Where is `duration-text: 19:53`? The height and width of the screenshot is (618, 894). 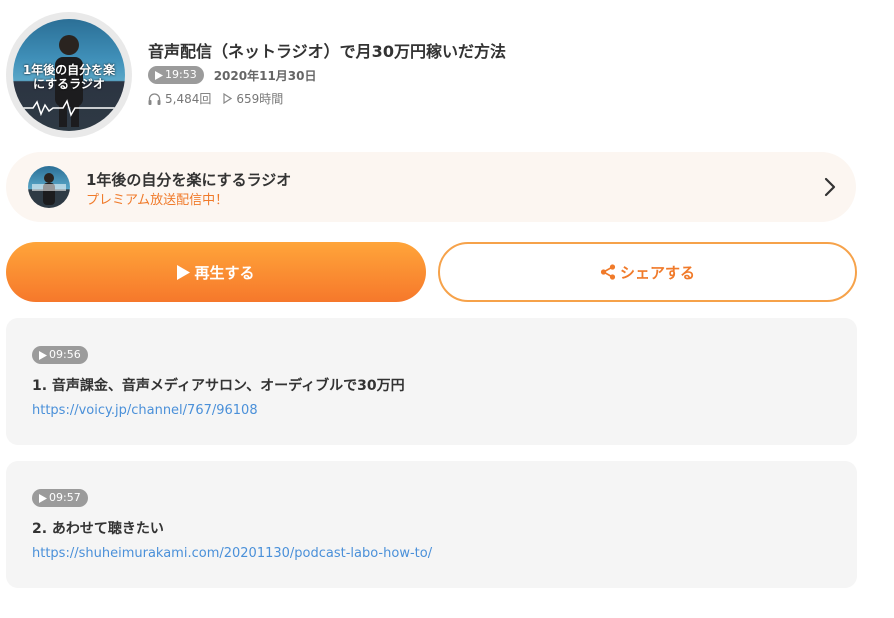
duration-text: 19:53 is located at coordinates (181, 74).